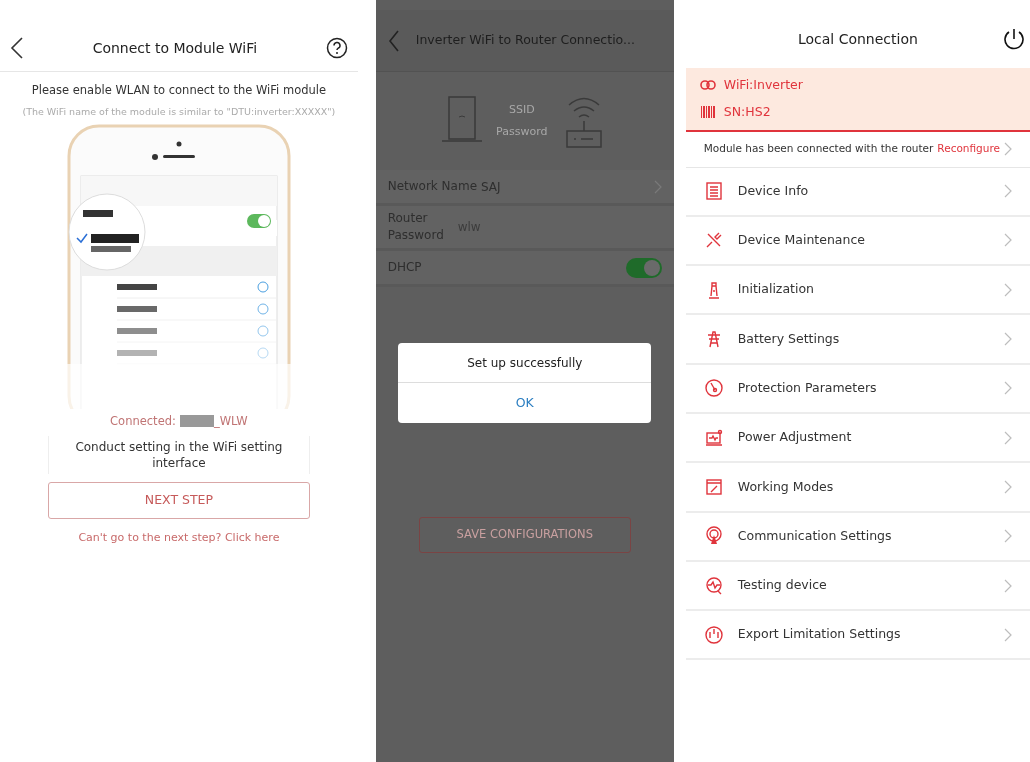 This screenshot has width=1030, height=762. I want to click on list-icon, so click(713, 191).